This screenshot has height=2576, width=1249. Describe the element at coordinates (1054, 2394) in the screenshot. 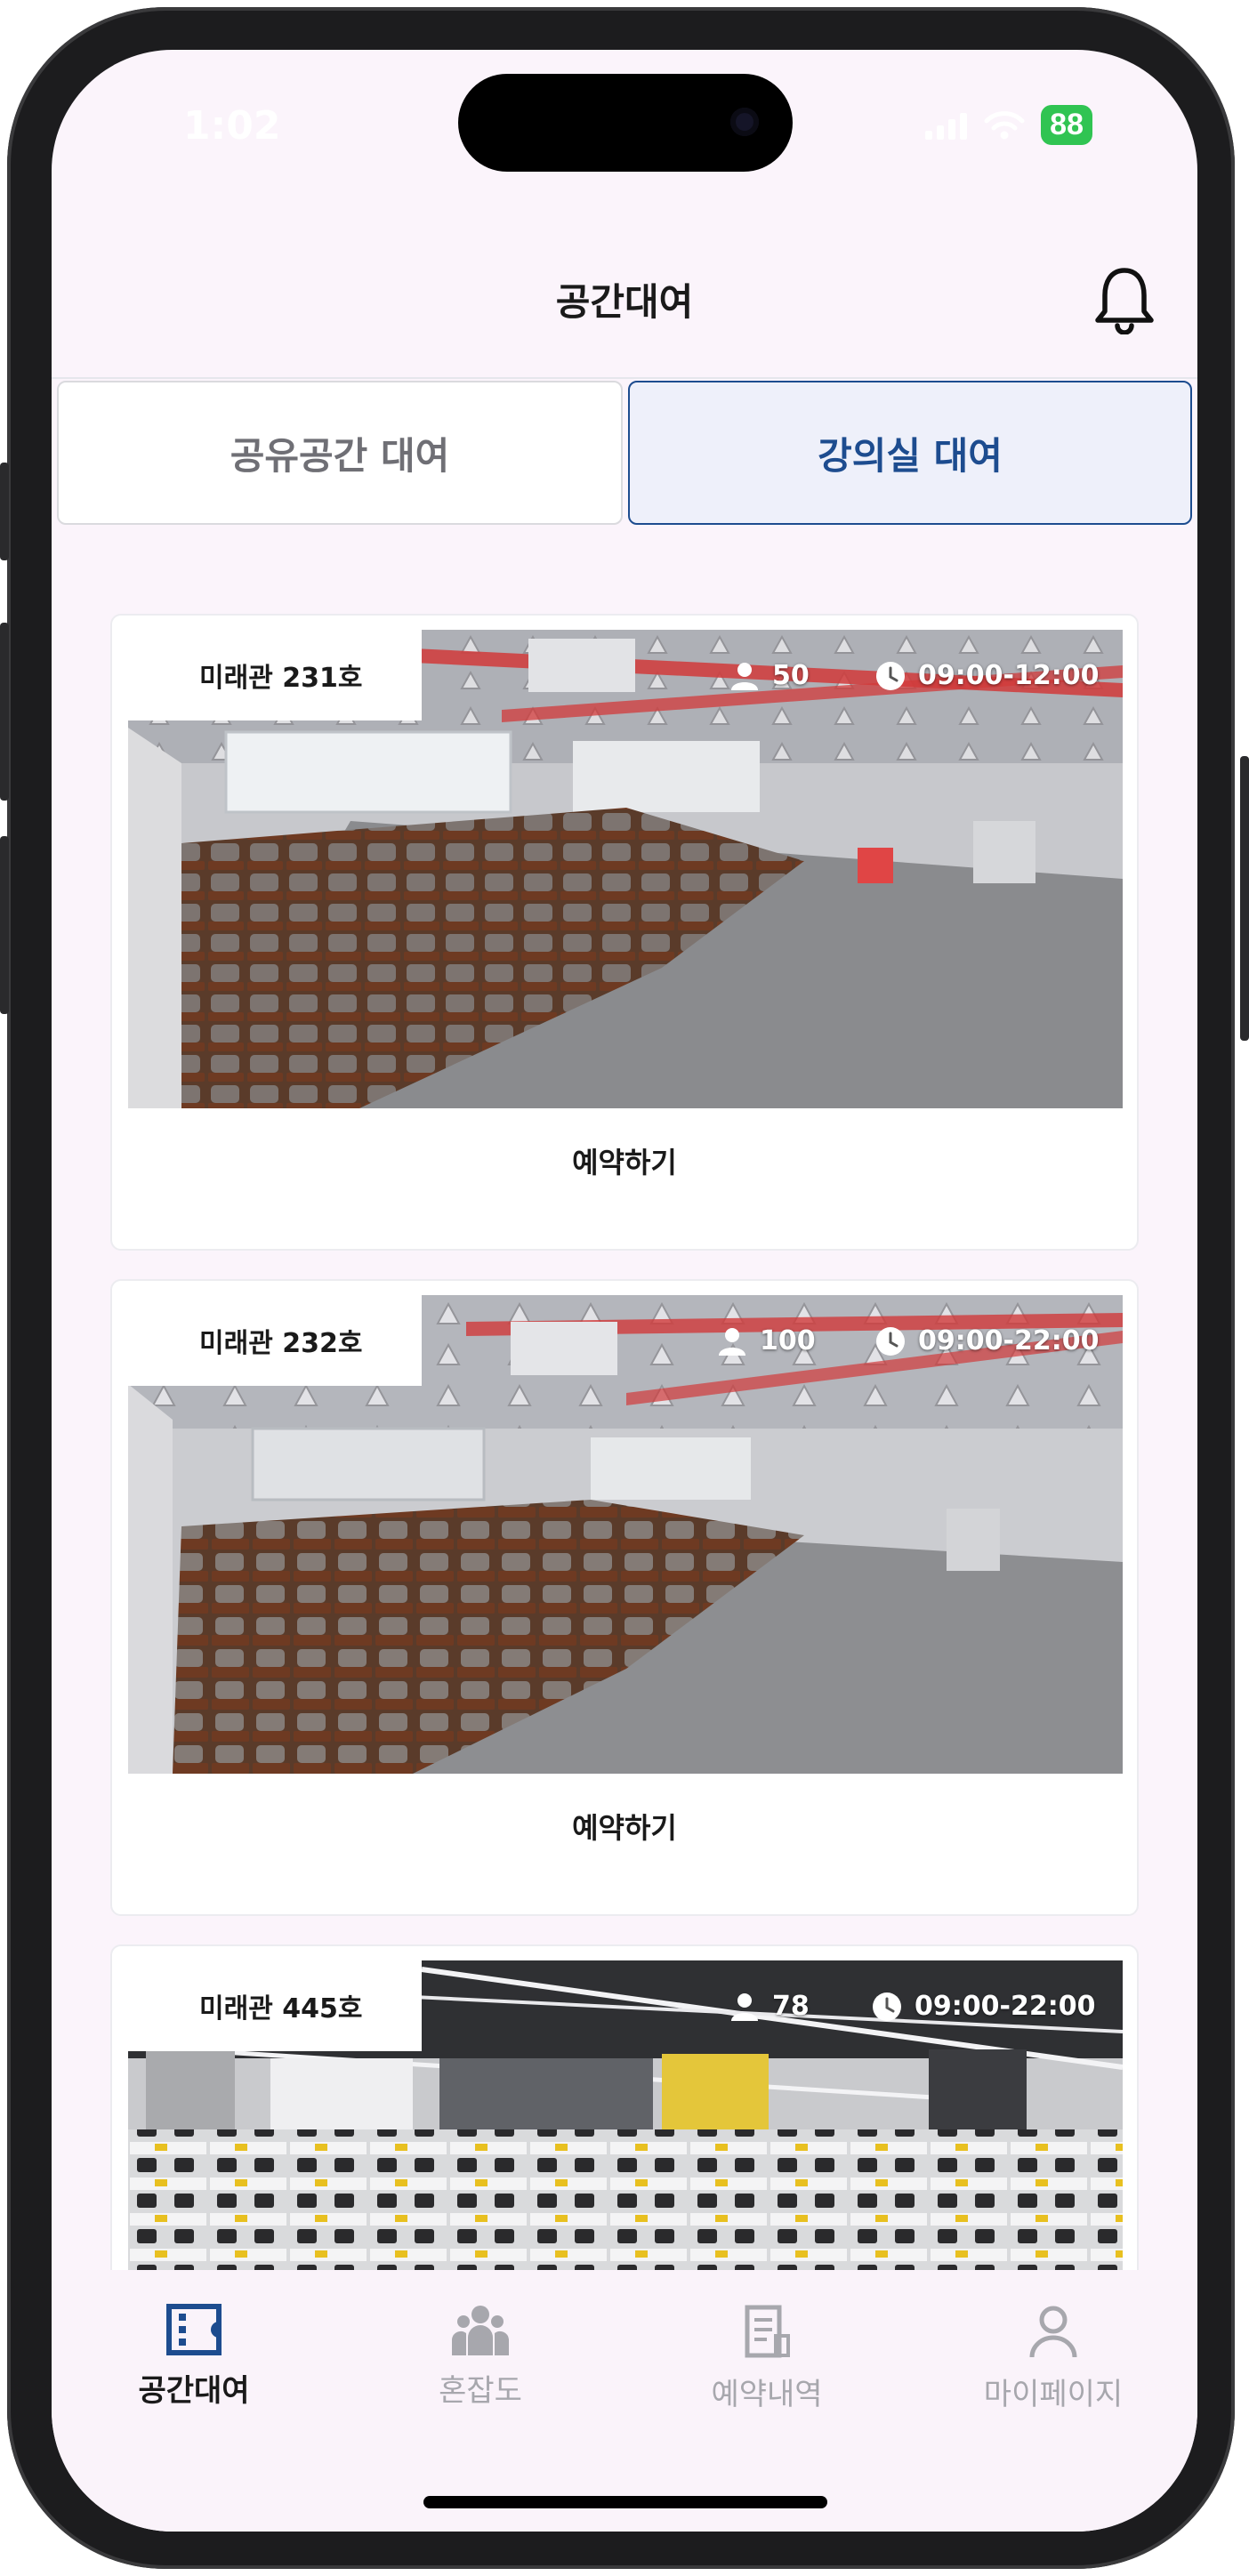

I see `nav-label: 마이페이지` at that location.